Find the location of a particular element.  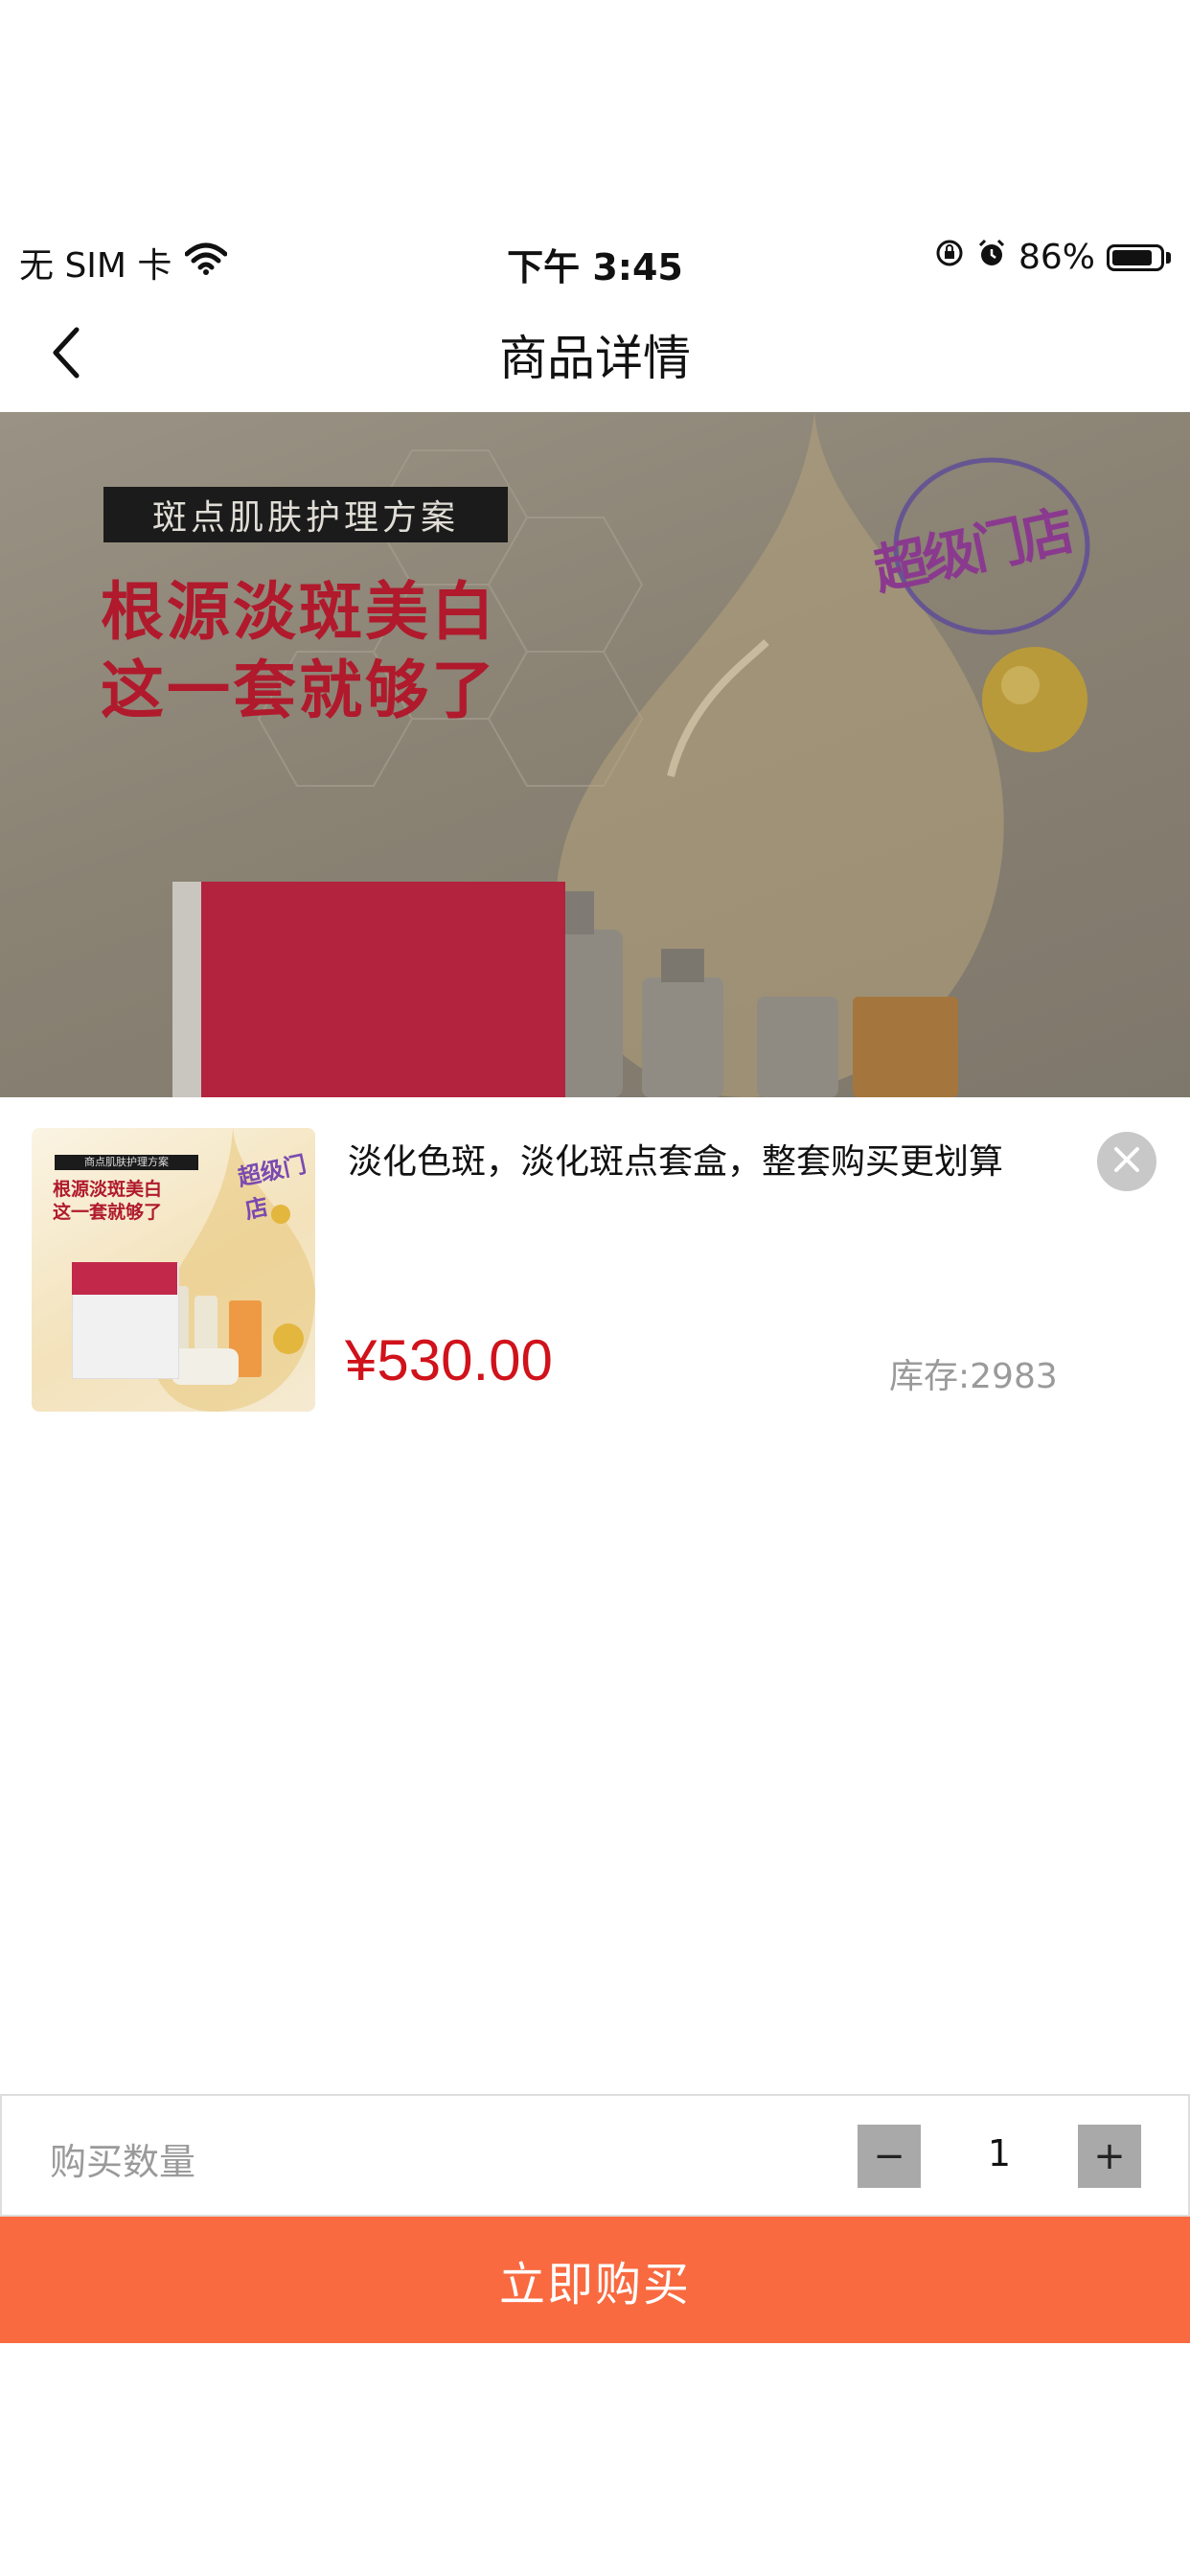

quantity-row: 购买数量 − 1 + is located at coordinates (595, 2156).